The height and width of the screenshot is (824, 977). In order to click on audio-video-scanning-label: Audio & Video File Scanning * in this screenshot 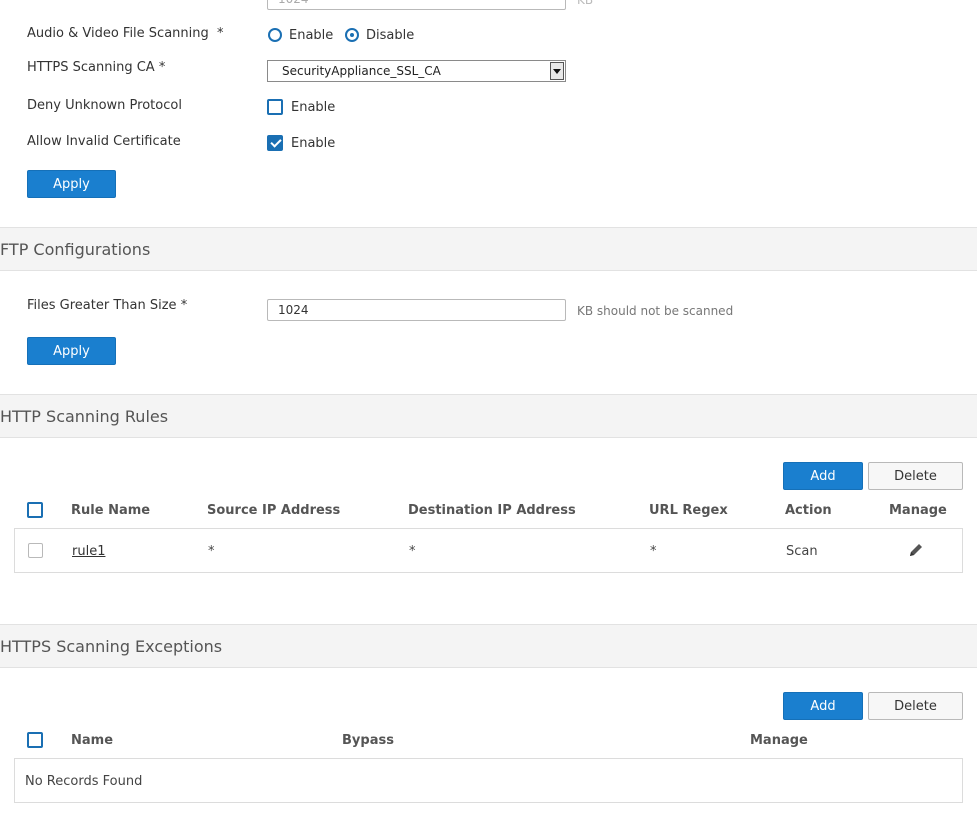, I will do `click(125, 33)`.